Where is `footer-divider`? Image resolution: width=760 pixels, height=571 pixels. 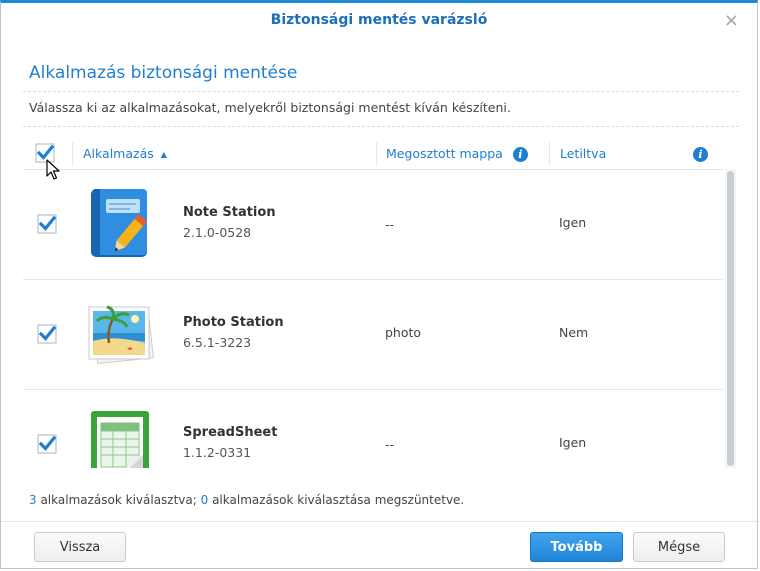
footer-divider is located at coordinates (379, 521).